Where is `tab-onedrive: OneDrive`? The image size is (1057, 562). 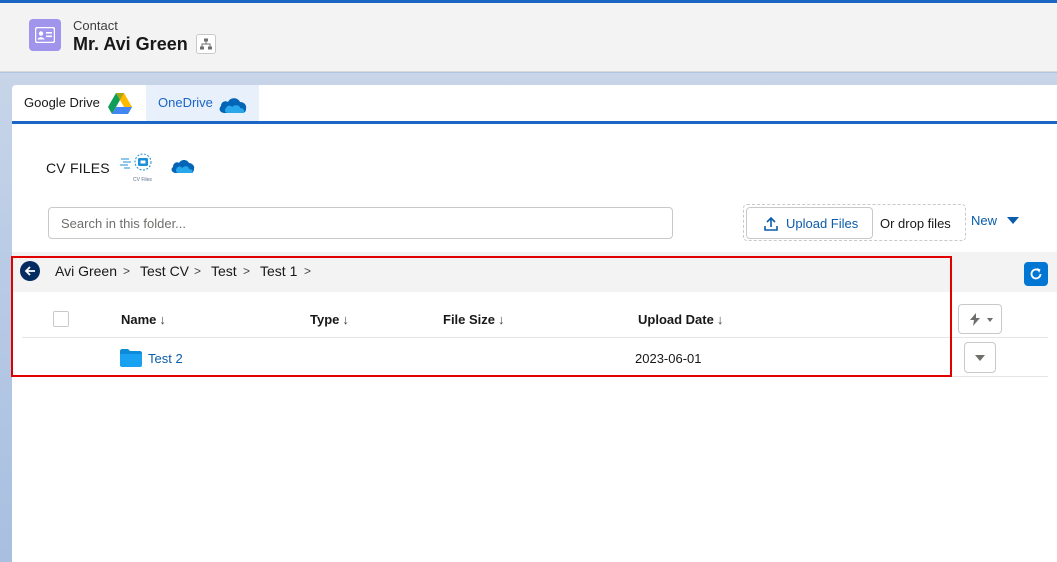 tab-onedrive: OneDrive is located at coordinates (202, 103).